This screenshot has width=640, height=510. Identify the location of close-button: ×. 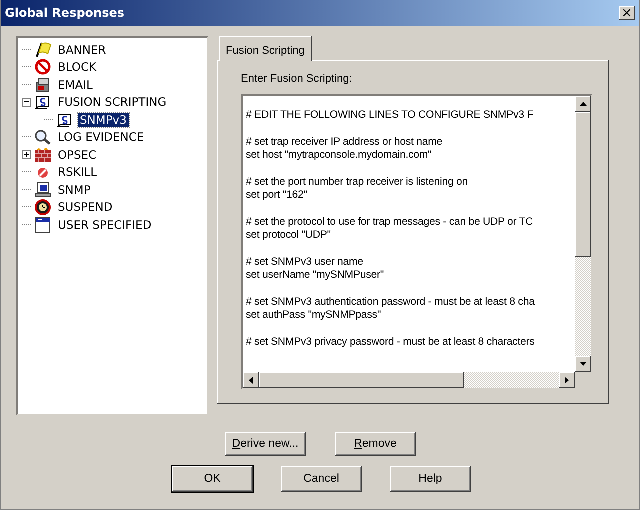
(627, 13).